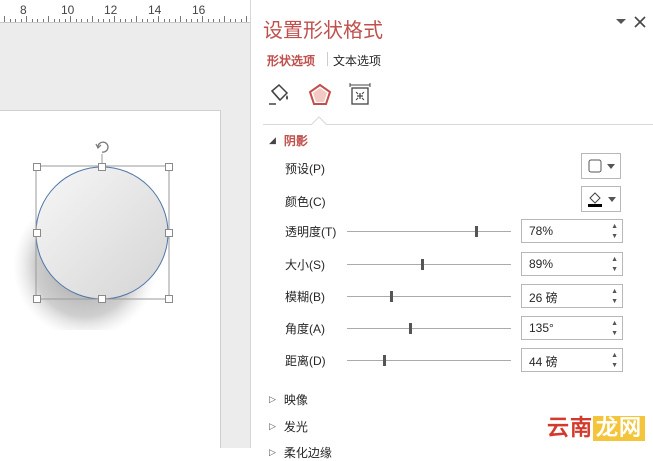 The image size is (653, 461). Describe the element at coordinates (295, 400) in the screenshot. I see `section-reflection-label: 映像` at that location.